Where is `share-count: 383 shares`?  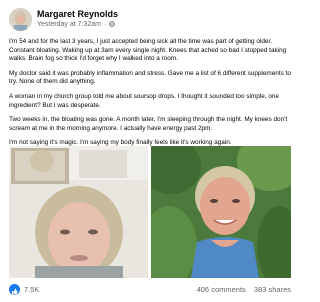
share-count: 383 shares is located at coordinates (272, 289).